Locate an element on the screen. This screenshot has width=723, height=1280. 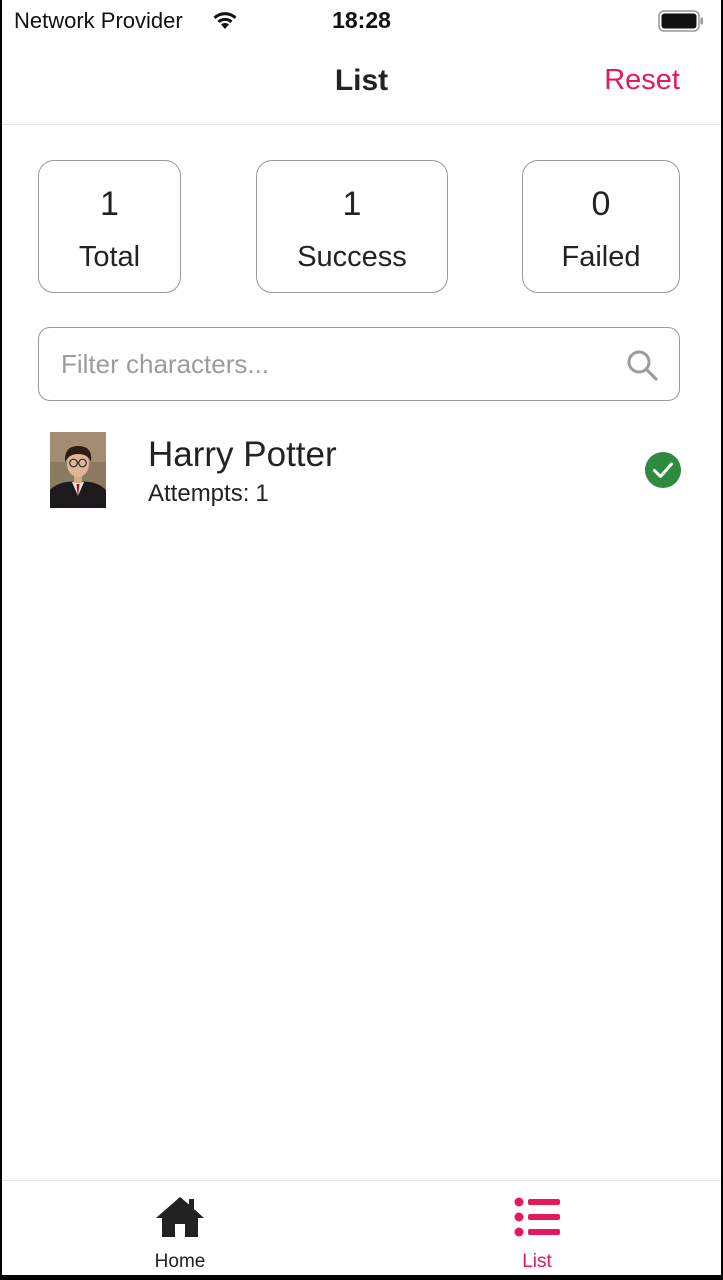
search-bar is located at coordinates (359, 364).